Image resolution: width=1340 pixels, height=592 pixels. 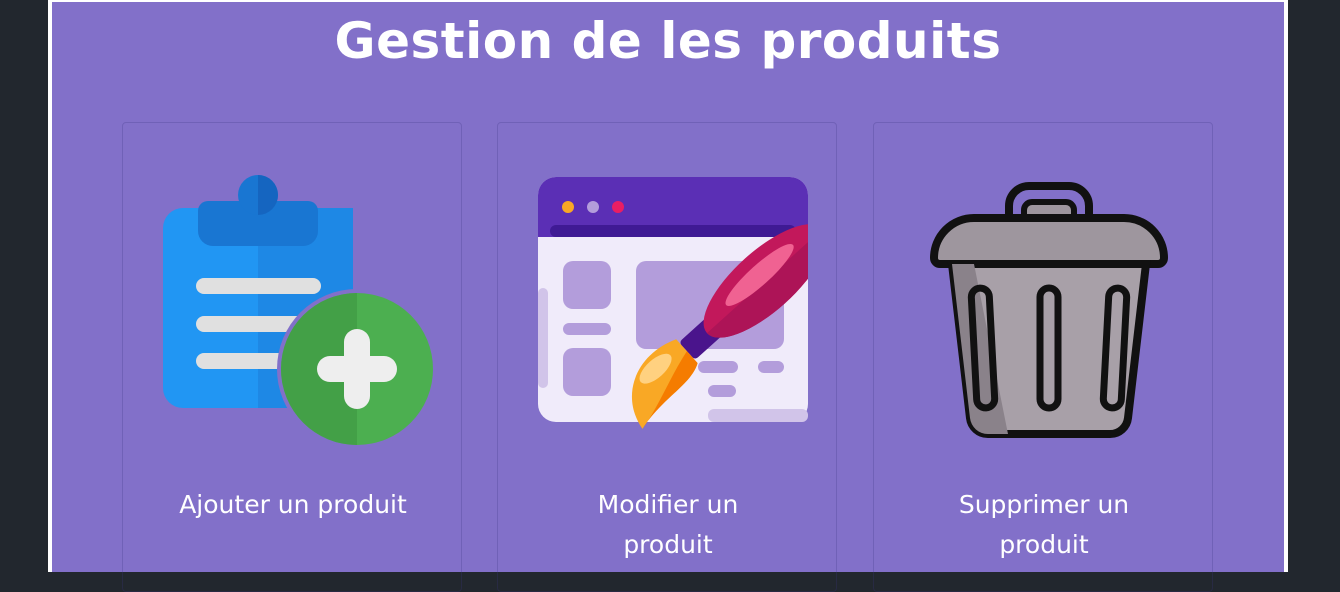 What do you see at coordinates (1044, 544) in the screenshot?
I see `delete-product-label-line2: produit` at bounding box center [1044, 544].